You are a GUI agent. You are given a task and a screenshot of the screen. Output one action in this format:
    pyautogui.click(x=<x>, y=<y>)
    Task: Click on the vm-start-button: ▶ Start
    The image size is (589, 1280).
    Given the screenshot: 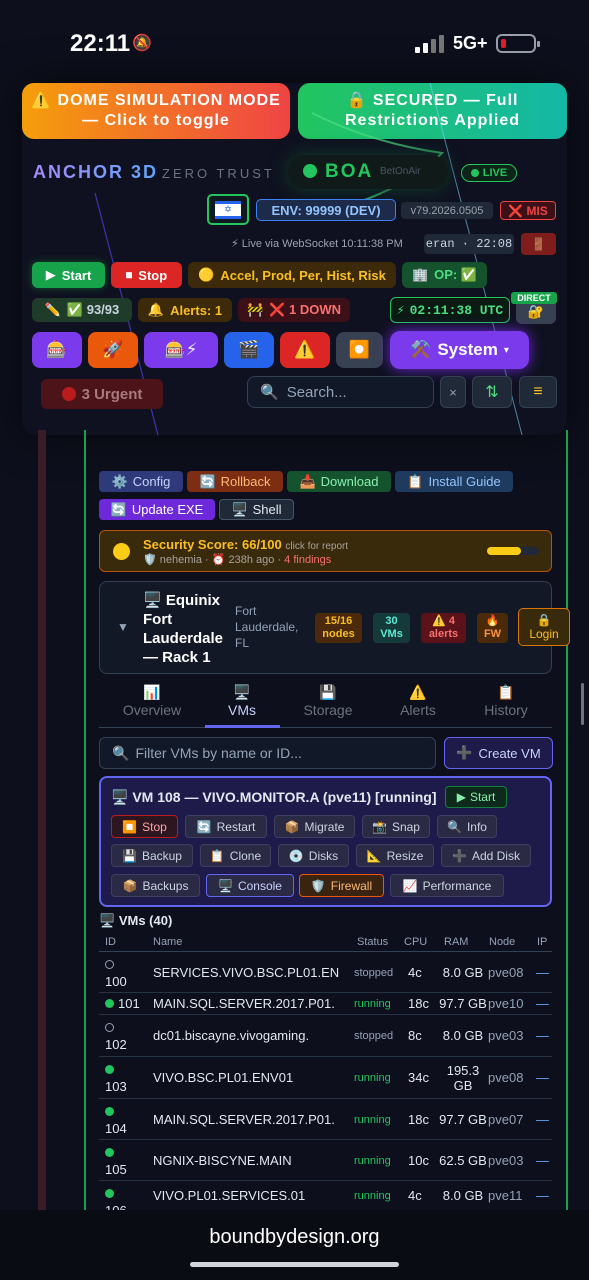 What is the action you would take?
    pyautogui.click(x=476, y=797)
    